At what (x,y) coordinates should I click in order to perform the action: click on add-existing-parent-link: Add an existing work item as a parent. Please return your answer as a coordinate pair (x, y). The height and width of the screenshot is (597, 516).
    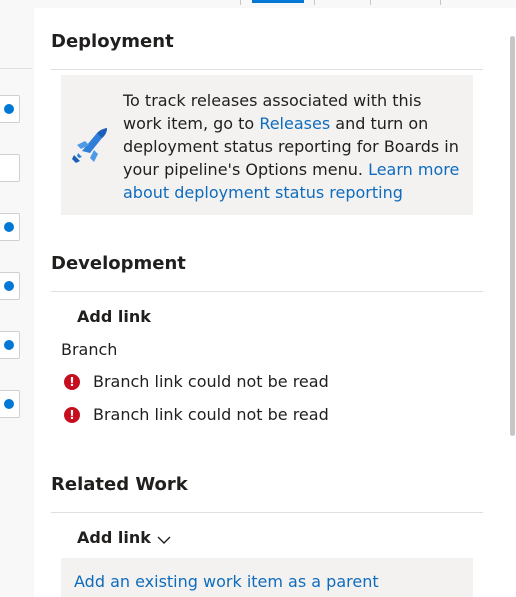
    Looking at the image, I should click on (226, 581).